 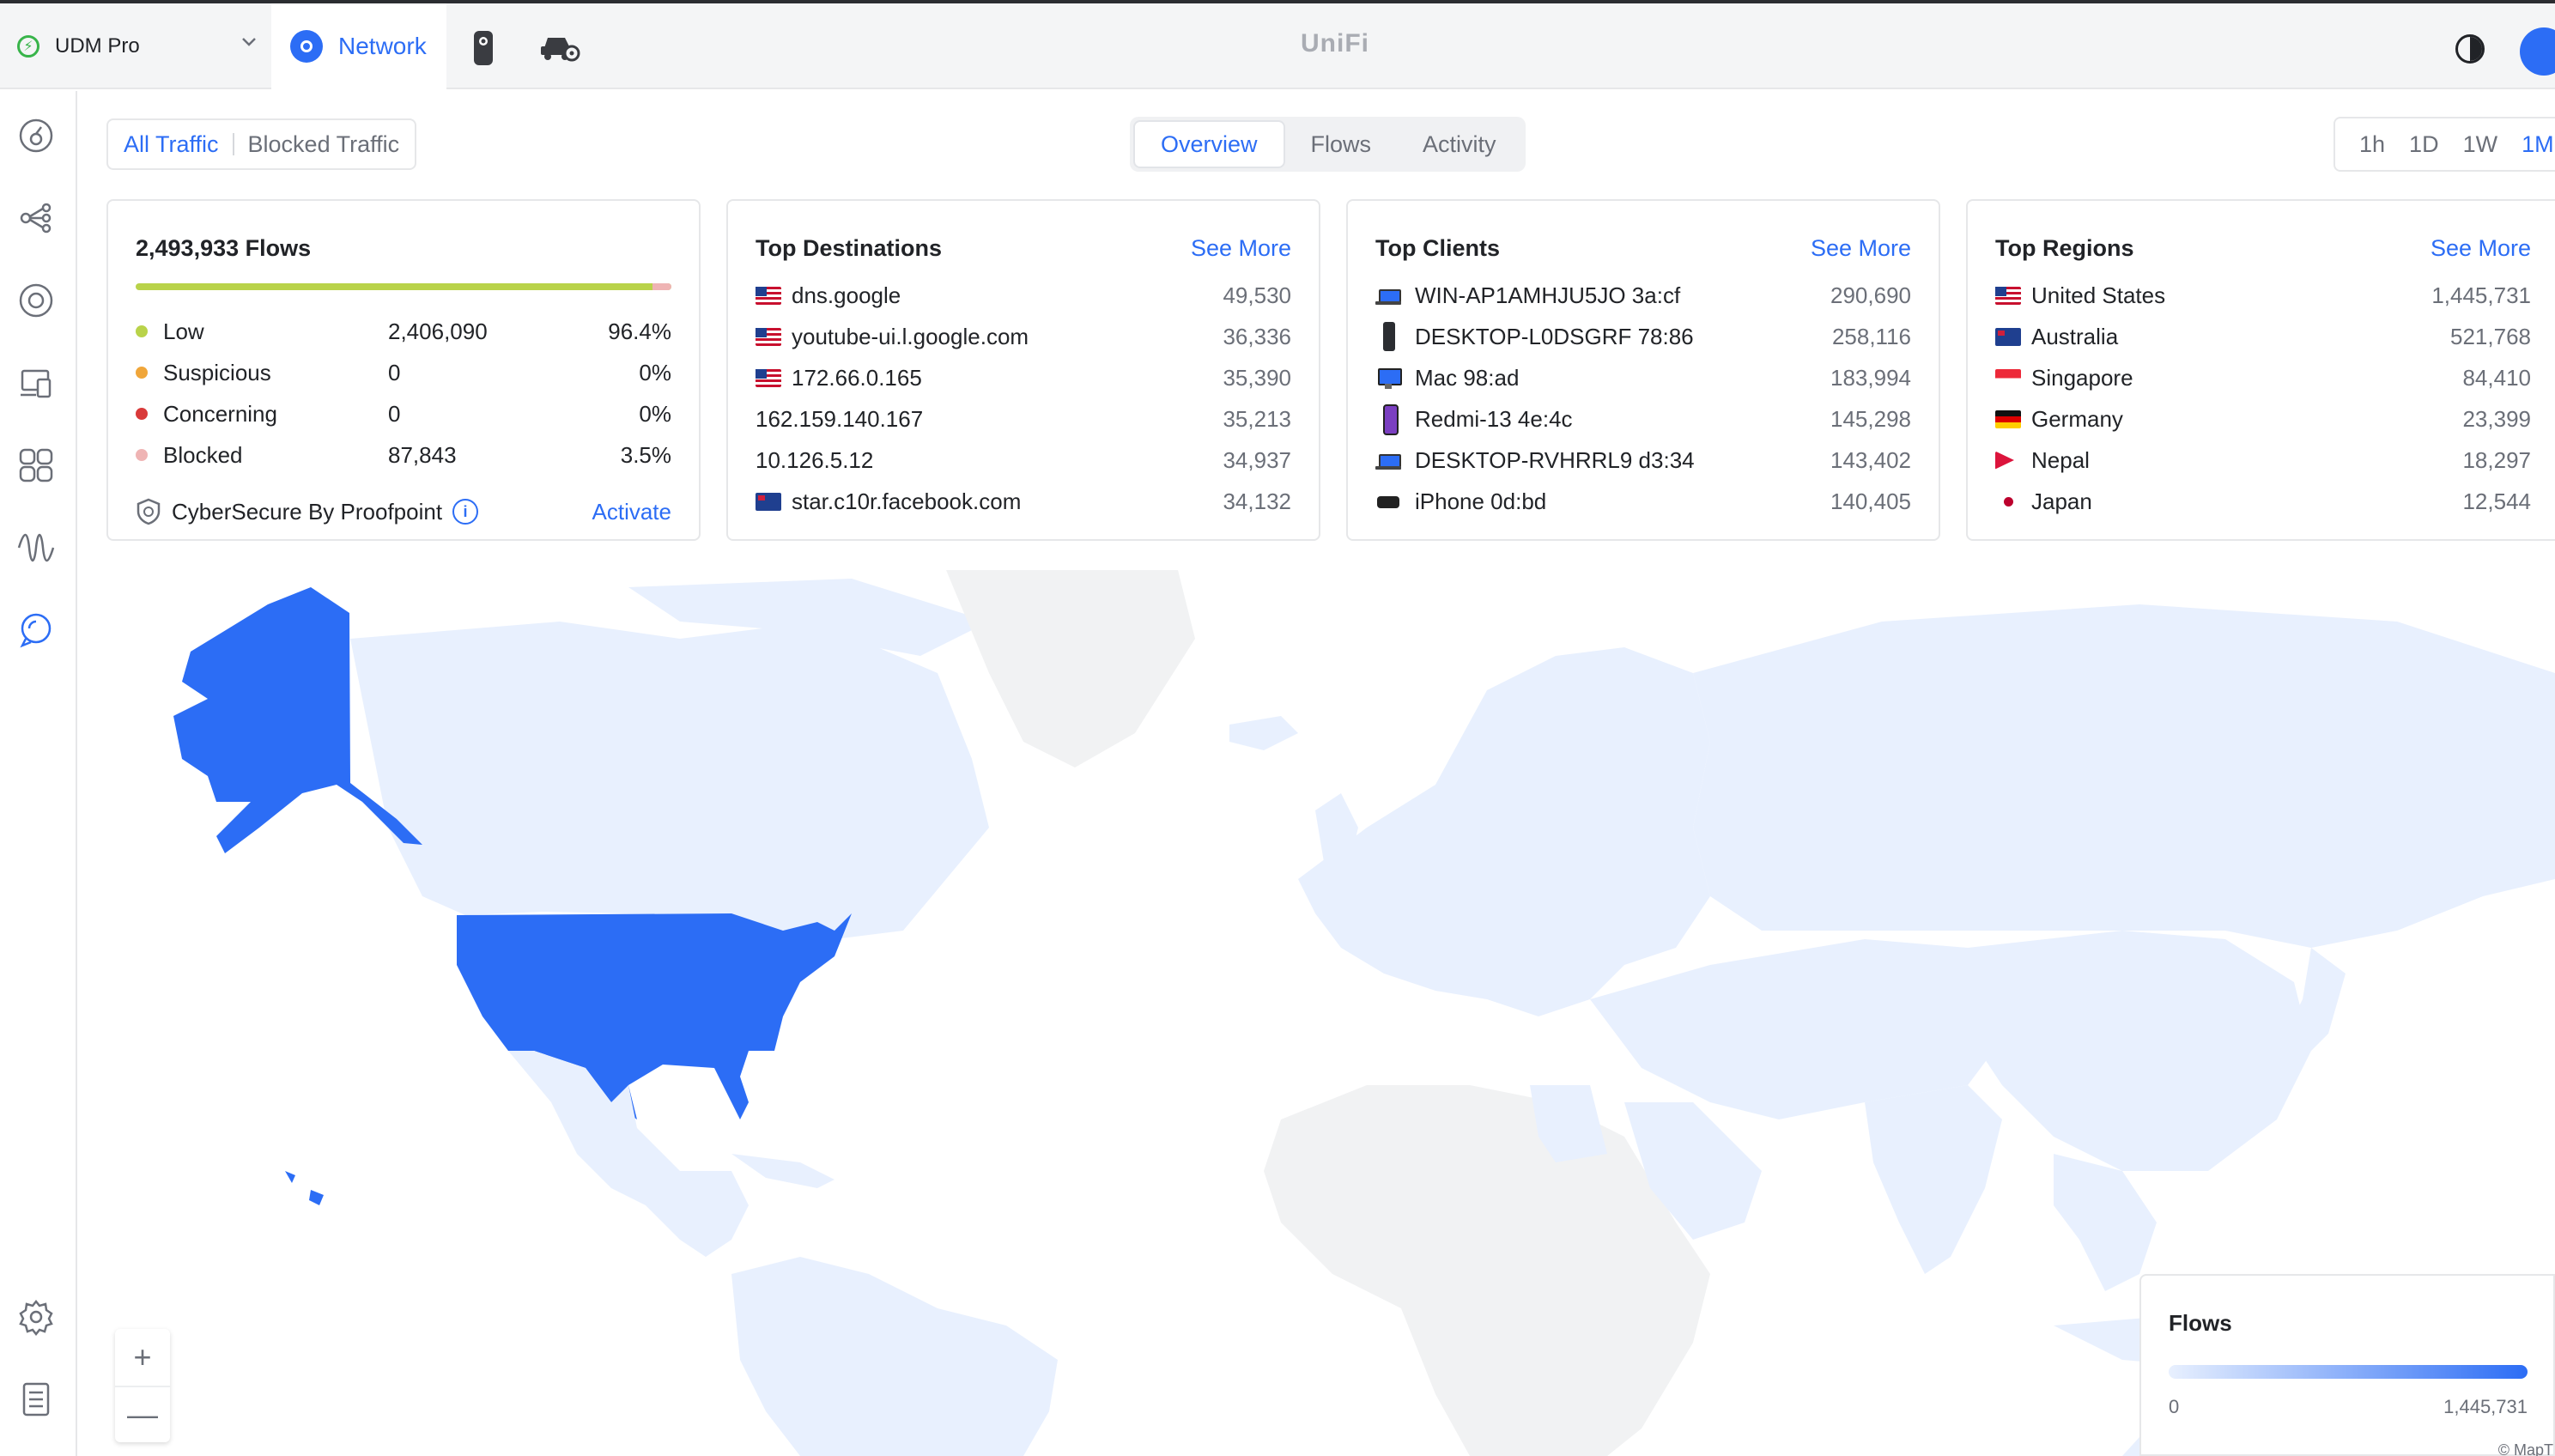 What do you see at coordinates (907, 501) in the screenshot?
I see `item-name: star.c10r.facebook.com` at bounding box center [907, 501].